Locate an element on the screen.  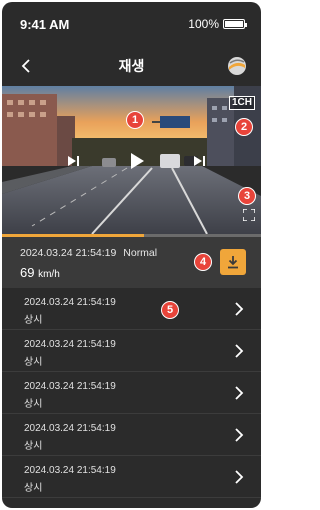
callout-marker-4: 4 is located at coordinates (203, 262).